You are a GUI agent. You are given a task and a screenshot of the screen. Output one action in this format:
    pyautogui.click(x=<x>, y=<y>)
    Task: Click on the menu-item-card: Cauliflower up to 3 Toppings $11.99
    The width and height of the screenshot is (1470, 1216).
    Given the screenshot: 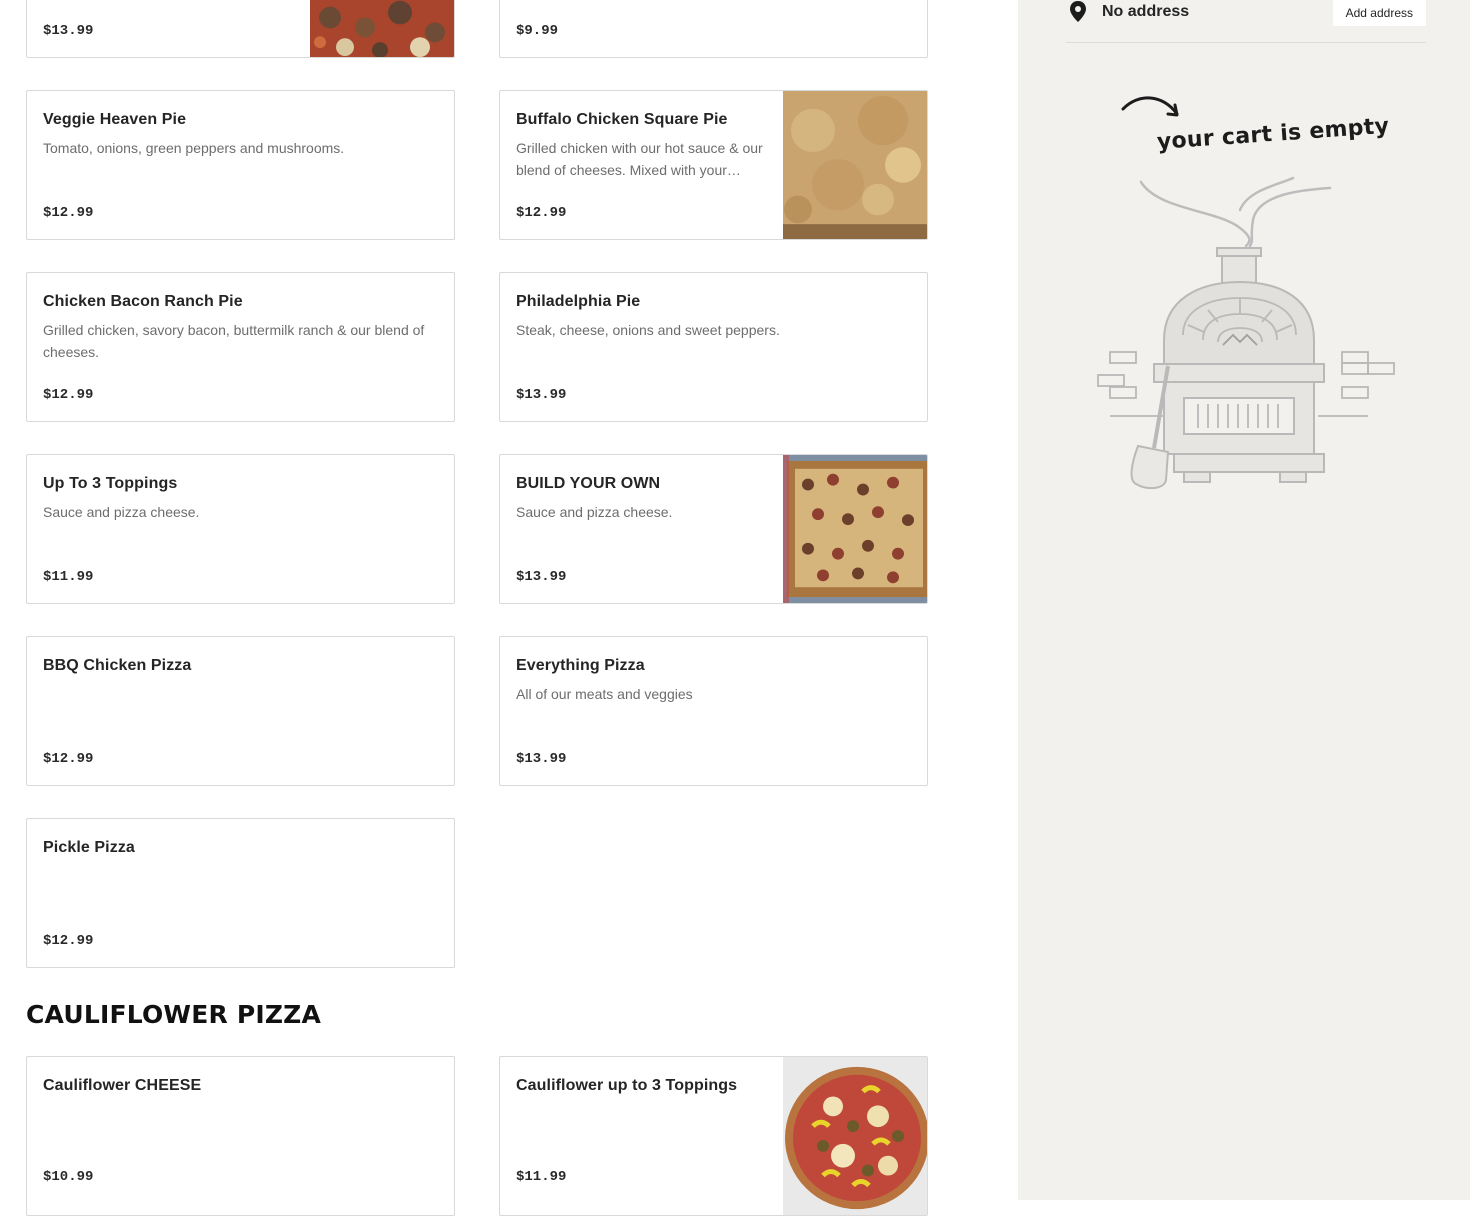 What is the action you would take?
    pyautogui.click(x=713, y=1136)
    